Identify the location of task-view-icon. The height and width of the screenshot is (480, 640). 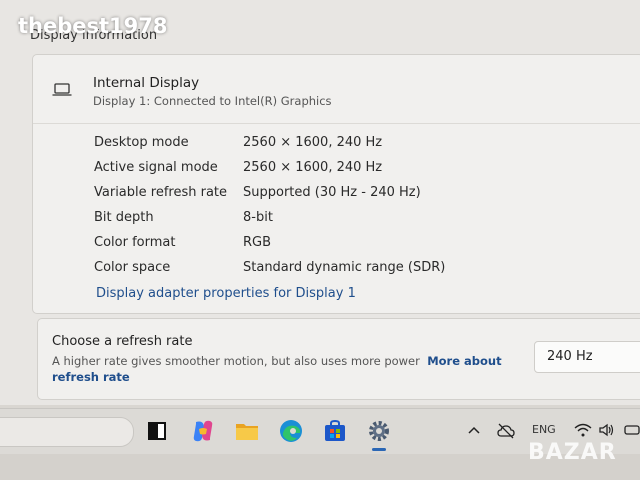
(159, 431).